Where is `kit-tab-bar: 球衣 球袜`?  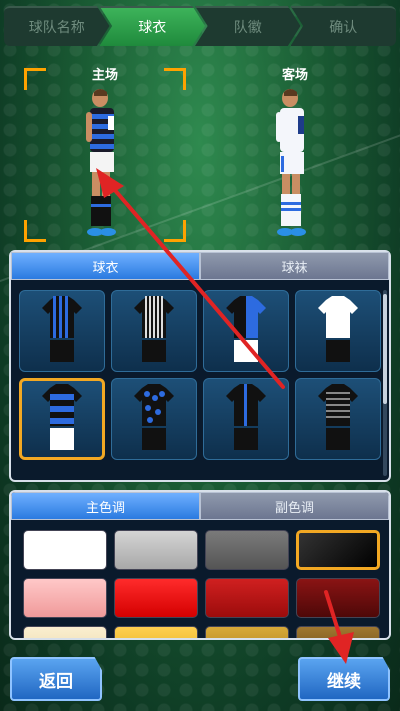
kit-tab-bar: 球衣 球袜 is located at coordinates (200, 266).